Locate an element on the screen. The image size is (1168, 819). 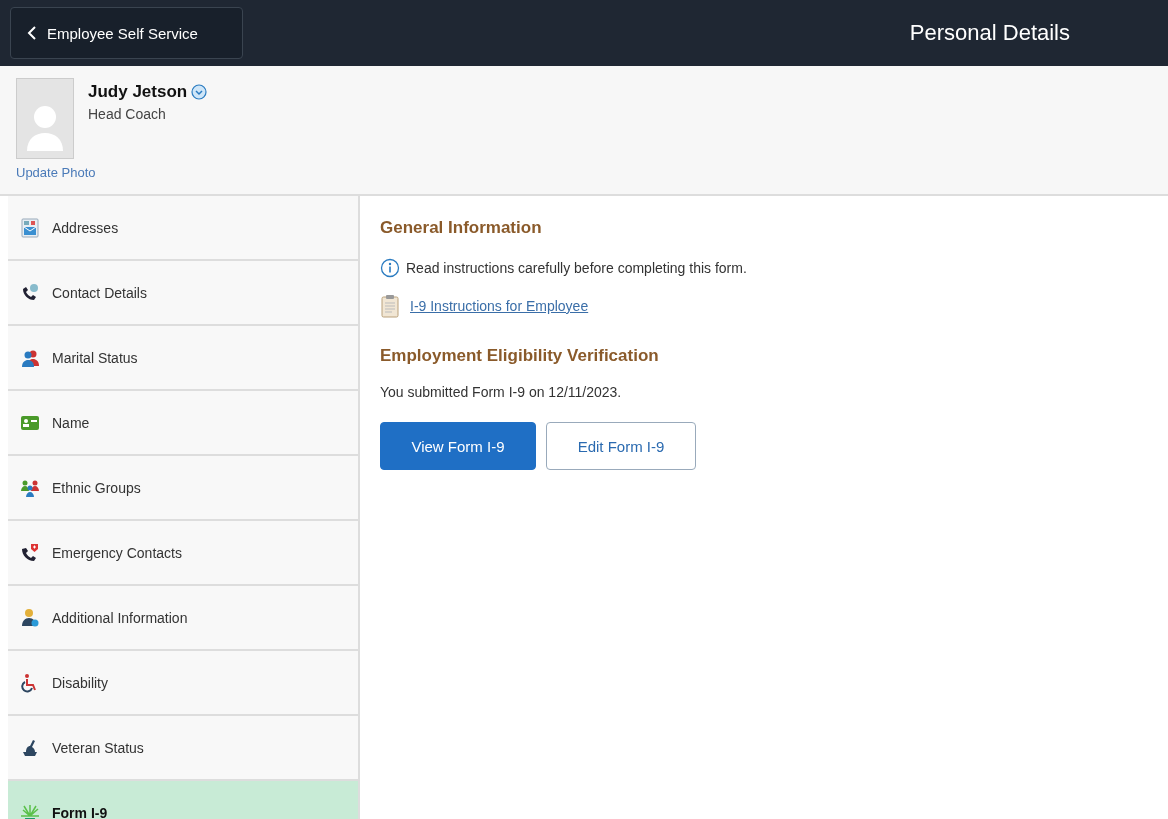
update-photo-link: Update Photo is located at coordinates (587, 172).